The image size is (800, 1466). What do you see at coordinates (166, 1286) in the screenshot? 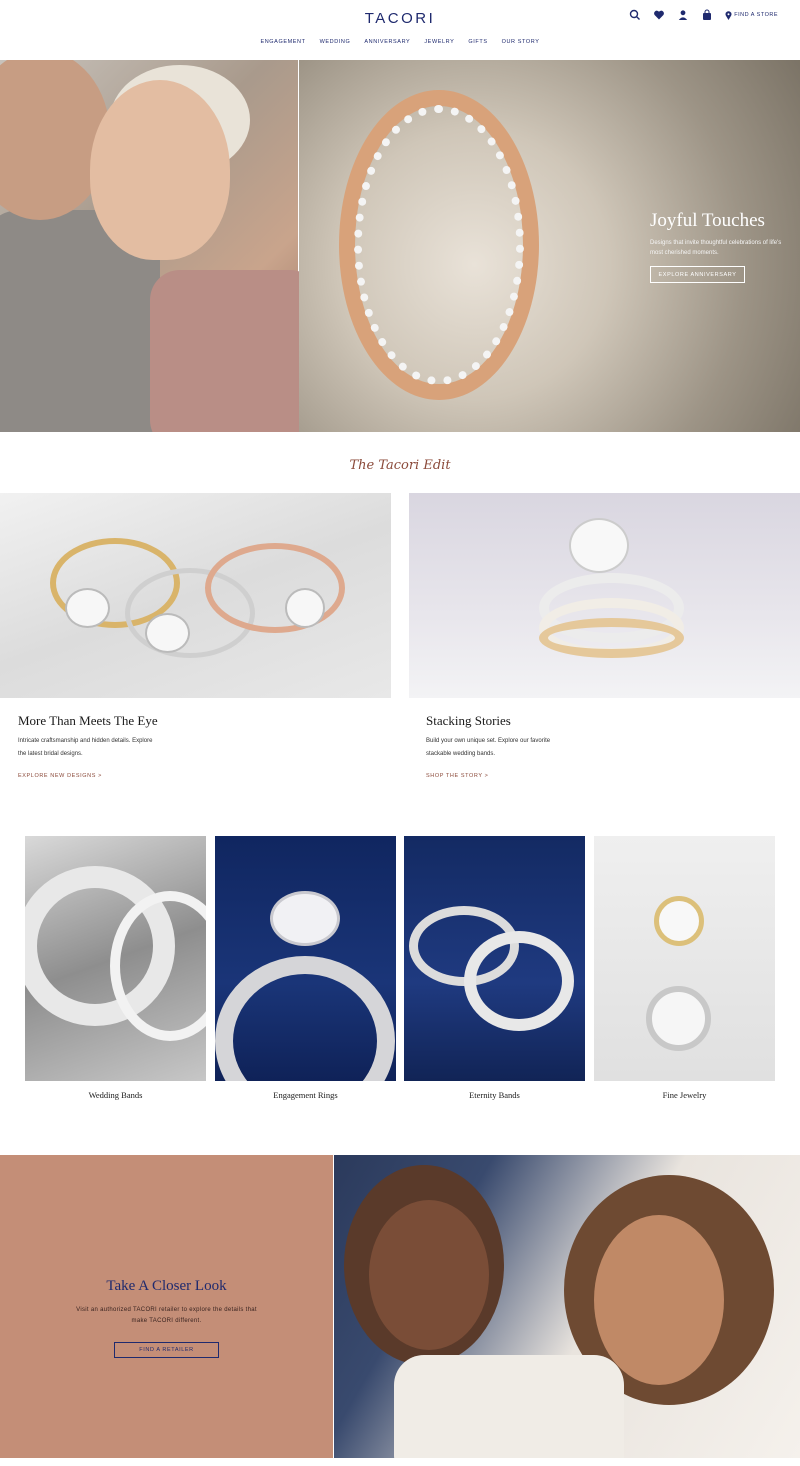
I see `closer-look-title: Take A Closer Look` at bounding box center [166, 1286].